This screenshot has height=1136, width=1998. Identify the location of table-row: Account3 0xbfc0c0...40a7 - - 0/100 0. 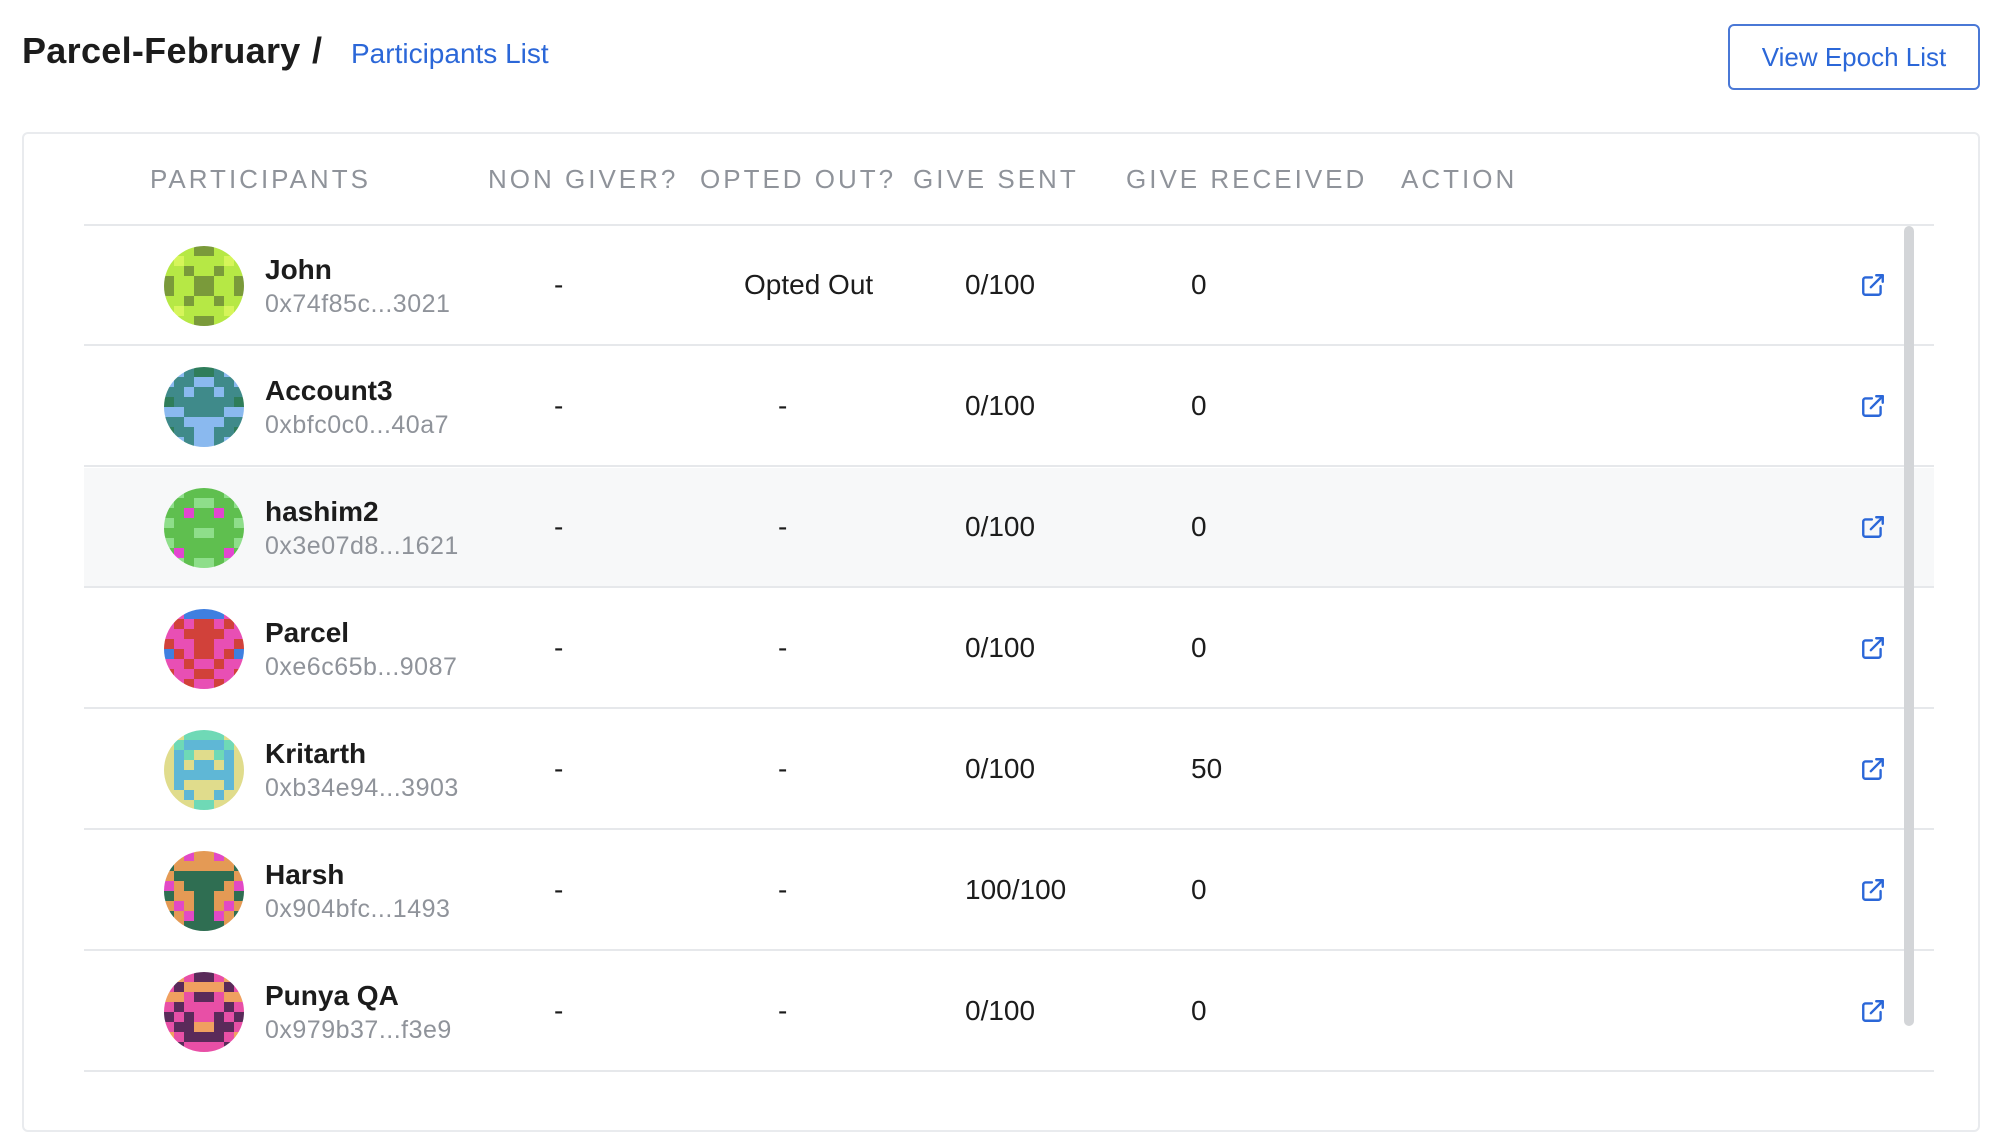
(1009, 407).